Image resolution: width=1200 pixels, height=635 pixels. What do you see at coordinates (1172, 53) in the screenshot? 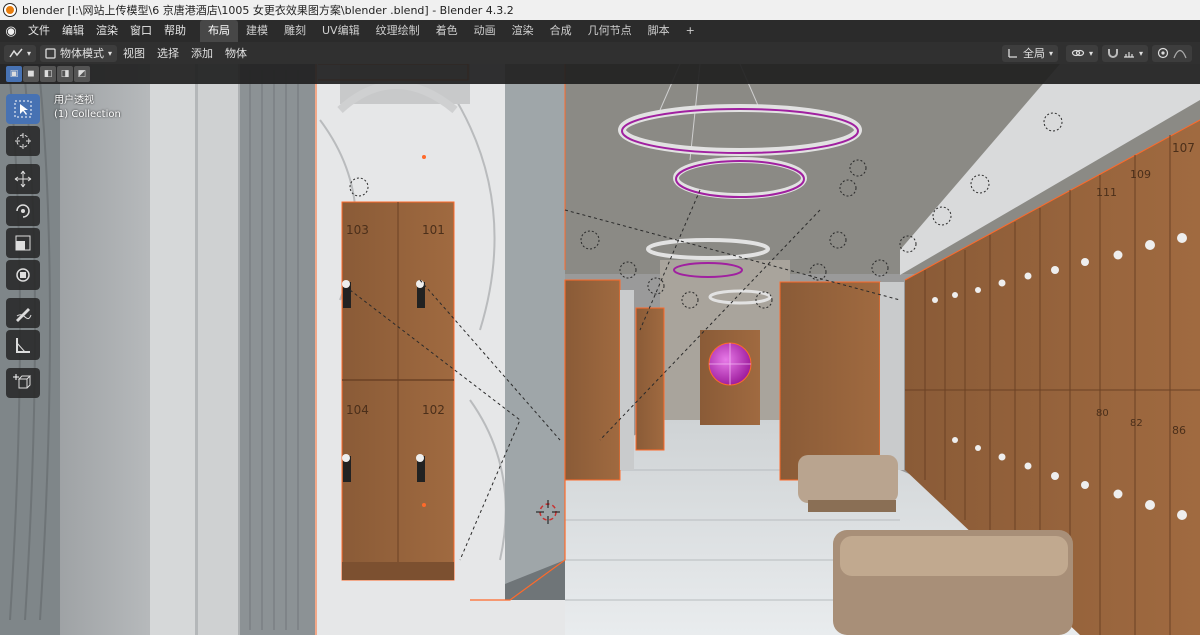
I see `proportional-edit-button` at bounding box center [1172, 53].